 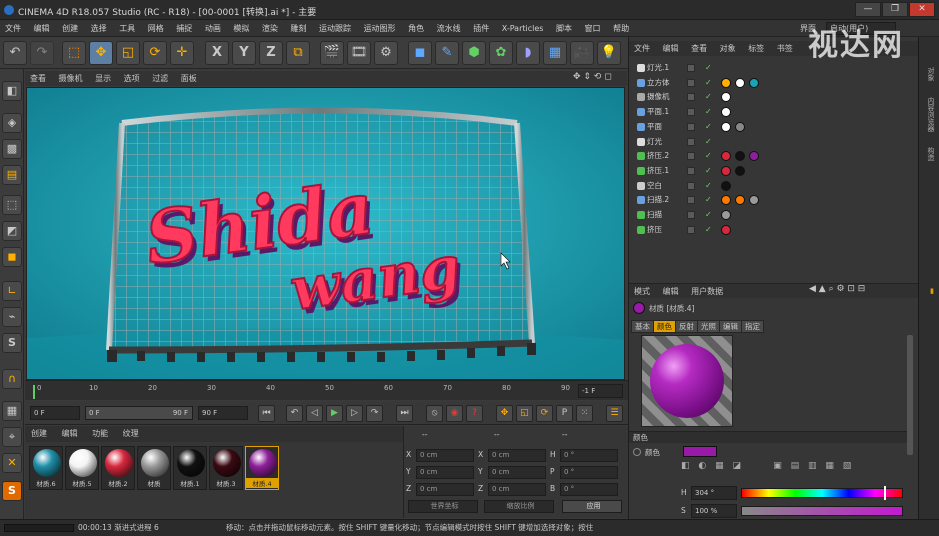 What do you see at coordinates (664, 326) in the screenshot?
I see `attr-subtab: 颜色` at bounding box center [664, 326].